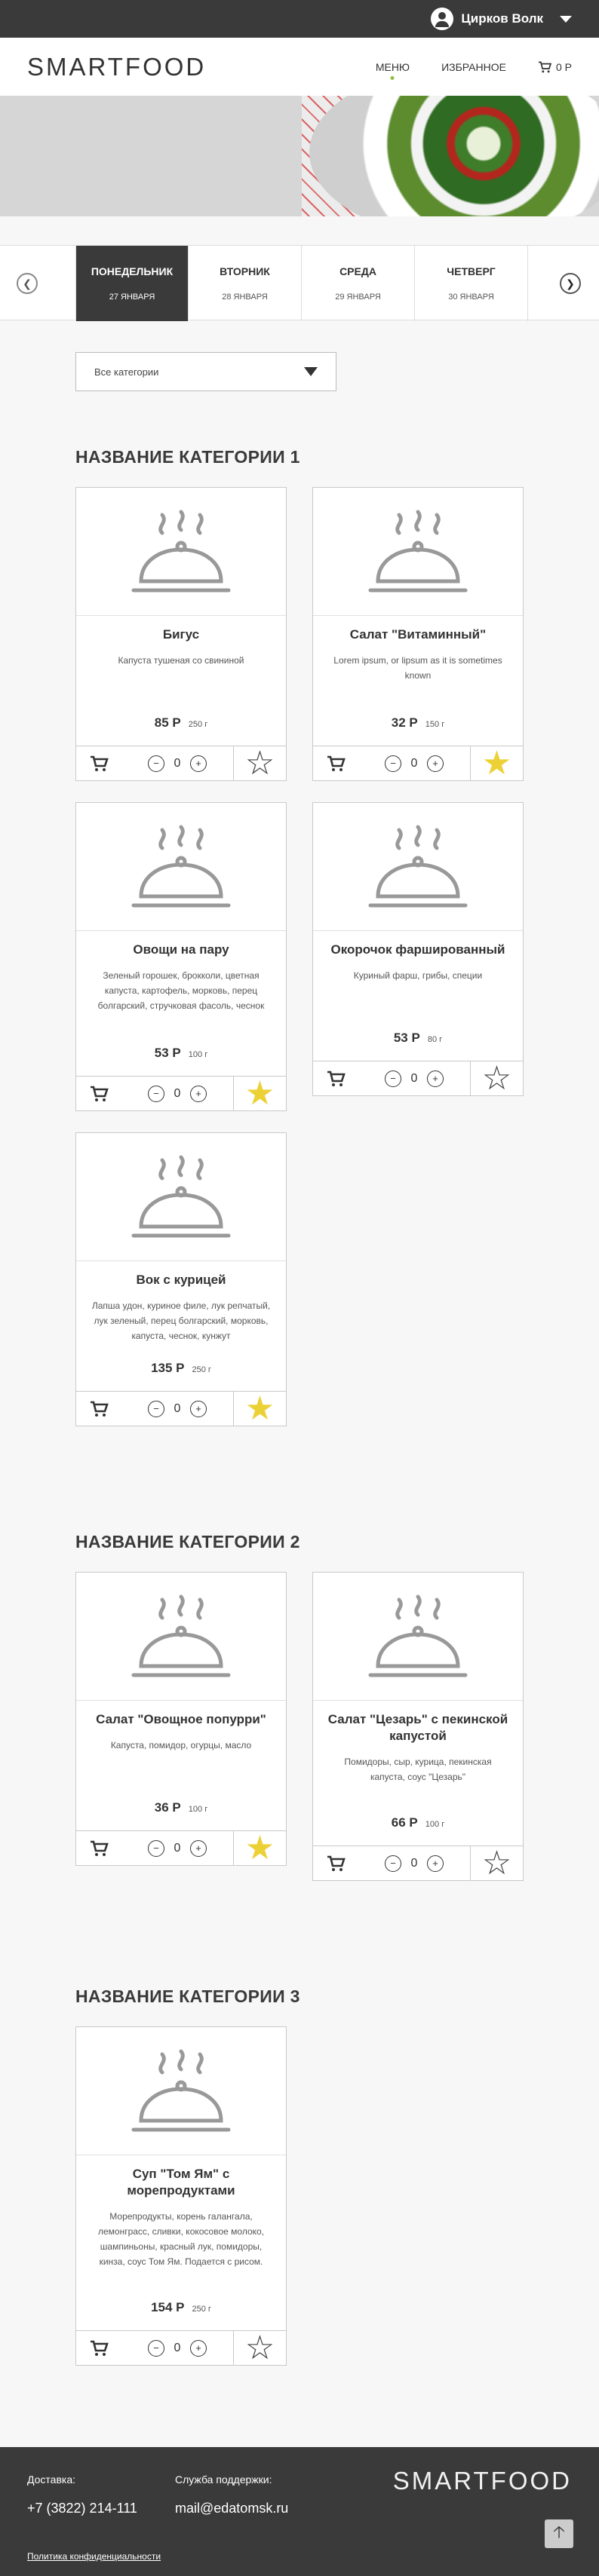 The width and height of the screenshot is (599, 2576). I want to click on scroll-top-button: 🡡, so click(559, 2533).